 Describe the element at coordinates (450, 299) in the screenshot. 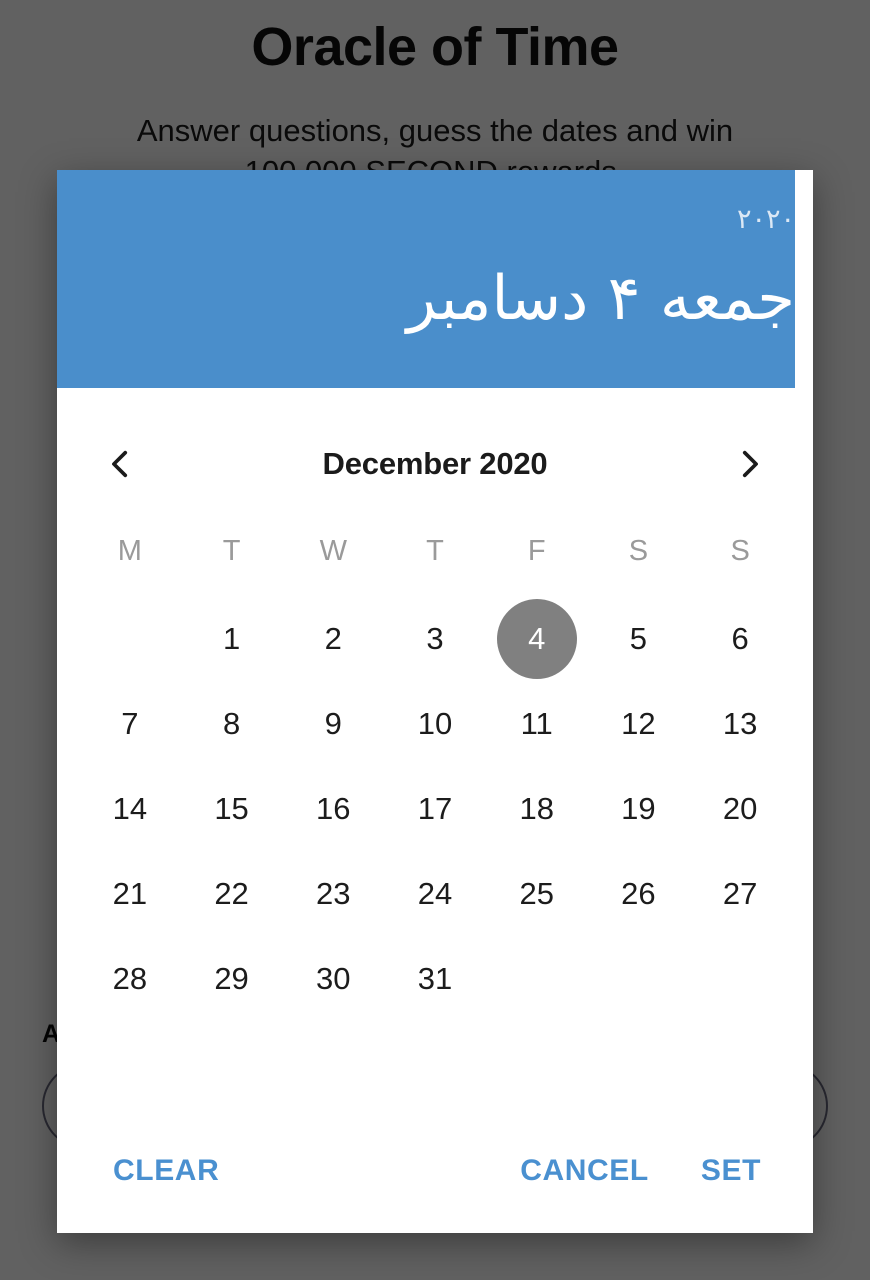

I see `header-selected-date: جمعه ۴ دسامبر` at that location.